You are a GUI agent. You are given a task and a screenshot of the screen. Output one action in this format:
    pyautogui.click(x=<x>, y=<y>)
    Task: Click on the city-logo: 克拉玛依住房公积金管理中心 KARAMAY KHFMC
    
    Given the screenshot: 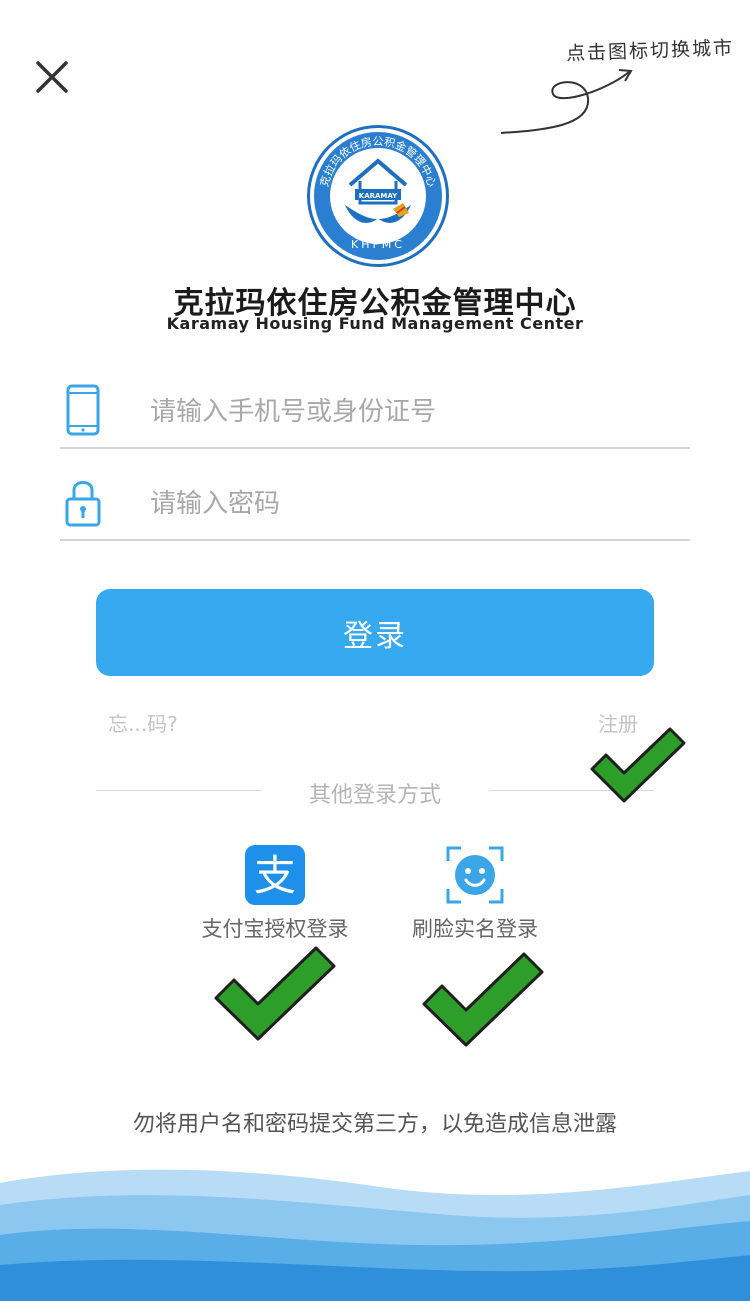 What is the action you would take?
    pyautogui.click(x=378, y=196)
    